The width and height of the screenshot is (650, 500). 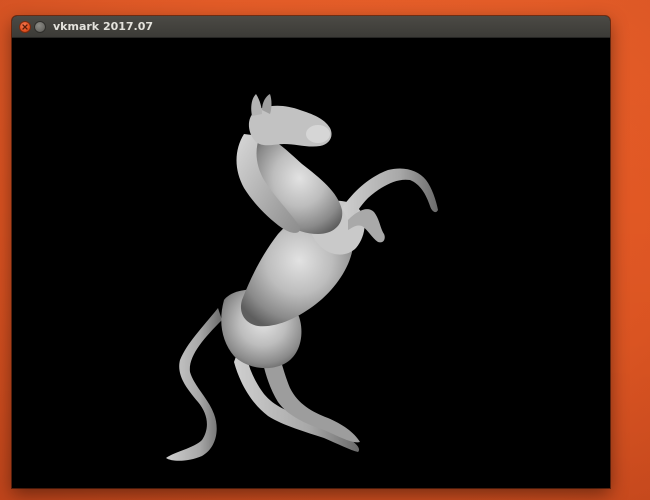 What do you see at coordinates (194, 384) in the screenshot?
I see `horse-tail` at bounding box center [194, 384].